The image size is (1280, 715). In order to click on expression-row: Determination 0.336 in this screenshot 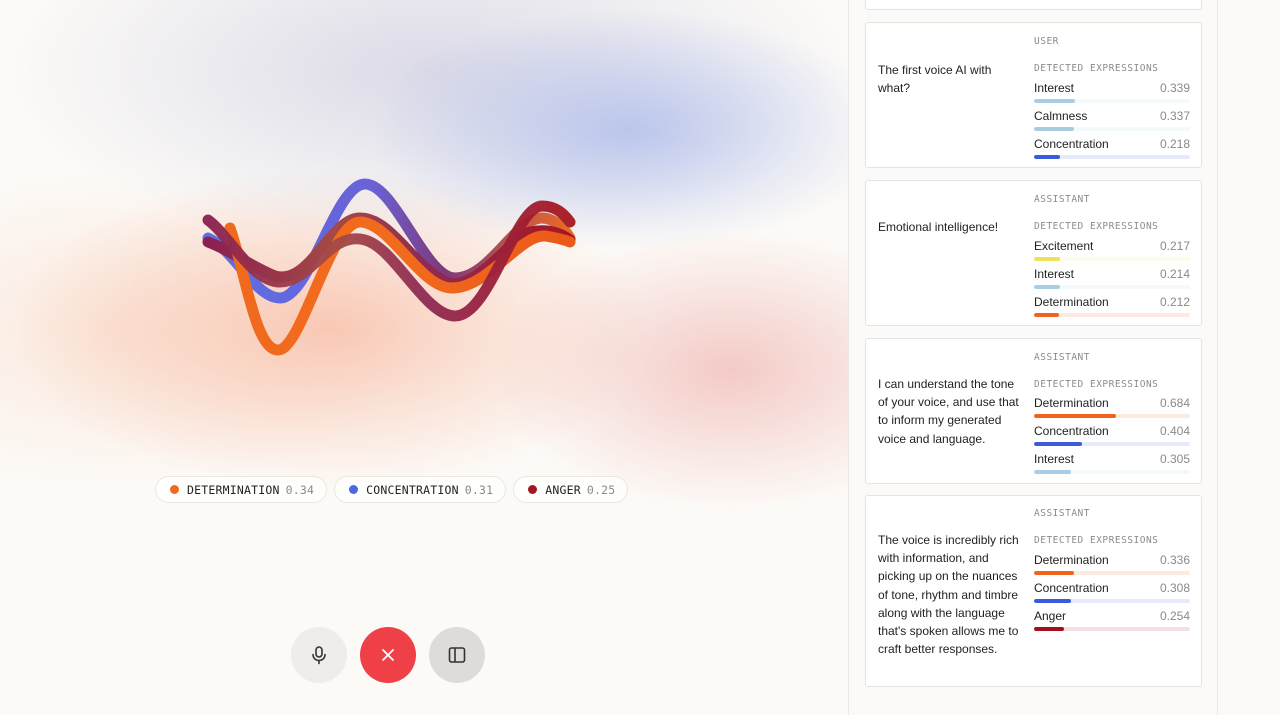, I will do `click(1112, 566)`.